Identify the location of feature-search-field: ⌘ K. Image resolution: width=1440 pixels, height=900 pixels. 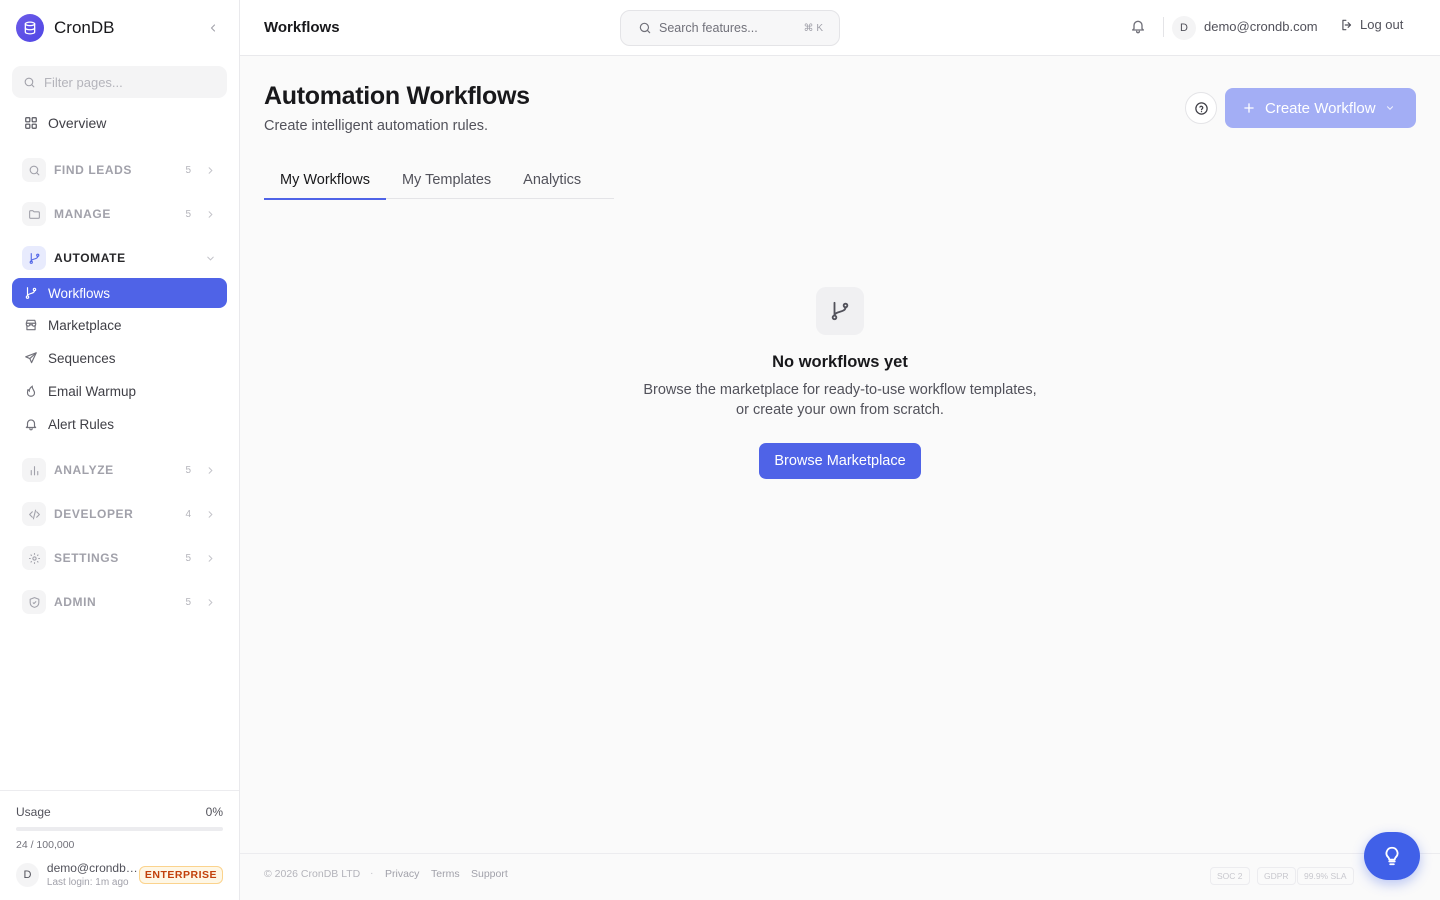
(730, 28).